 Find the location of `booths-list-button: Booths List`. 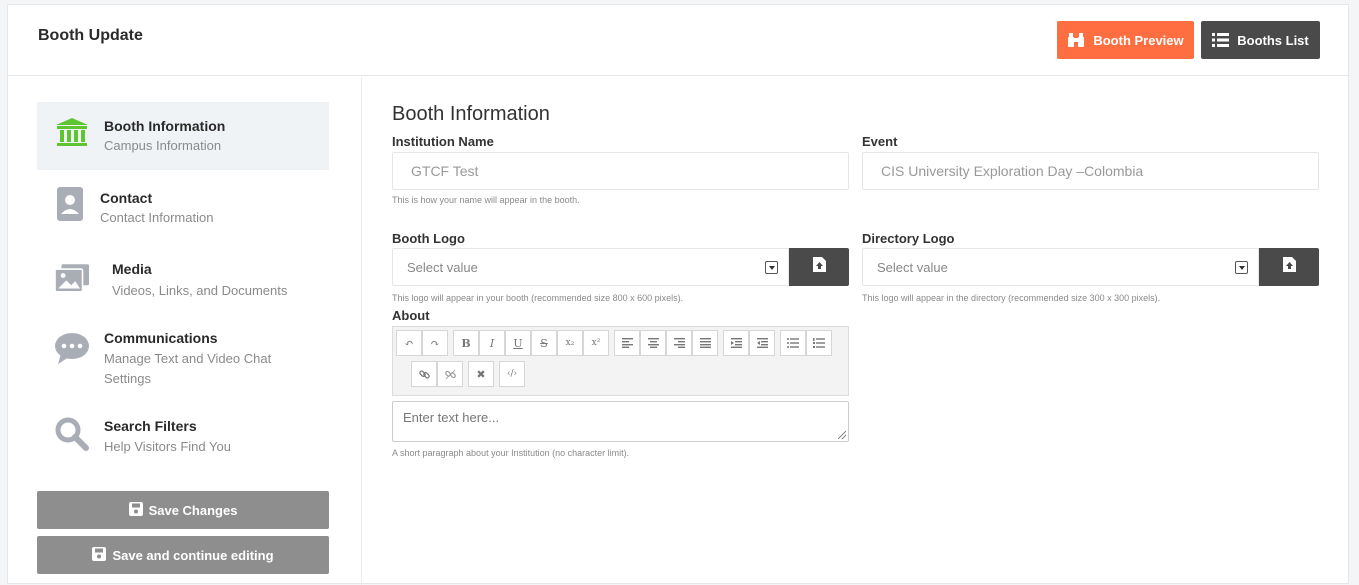

booths-list-button: Booths List is located at coordinates (1260, 40).